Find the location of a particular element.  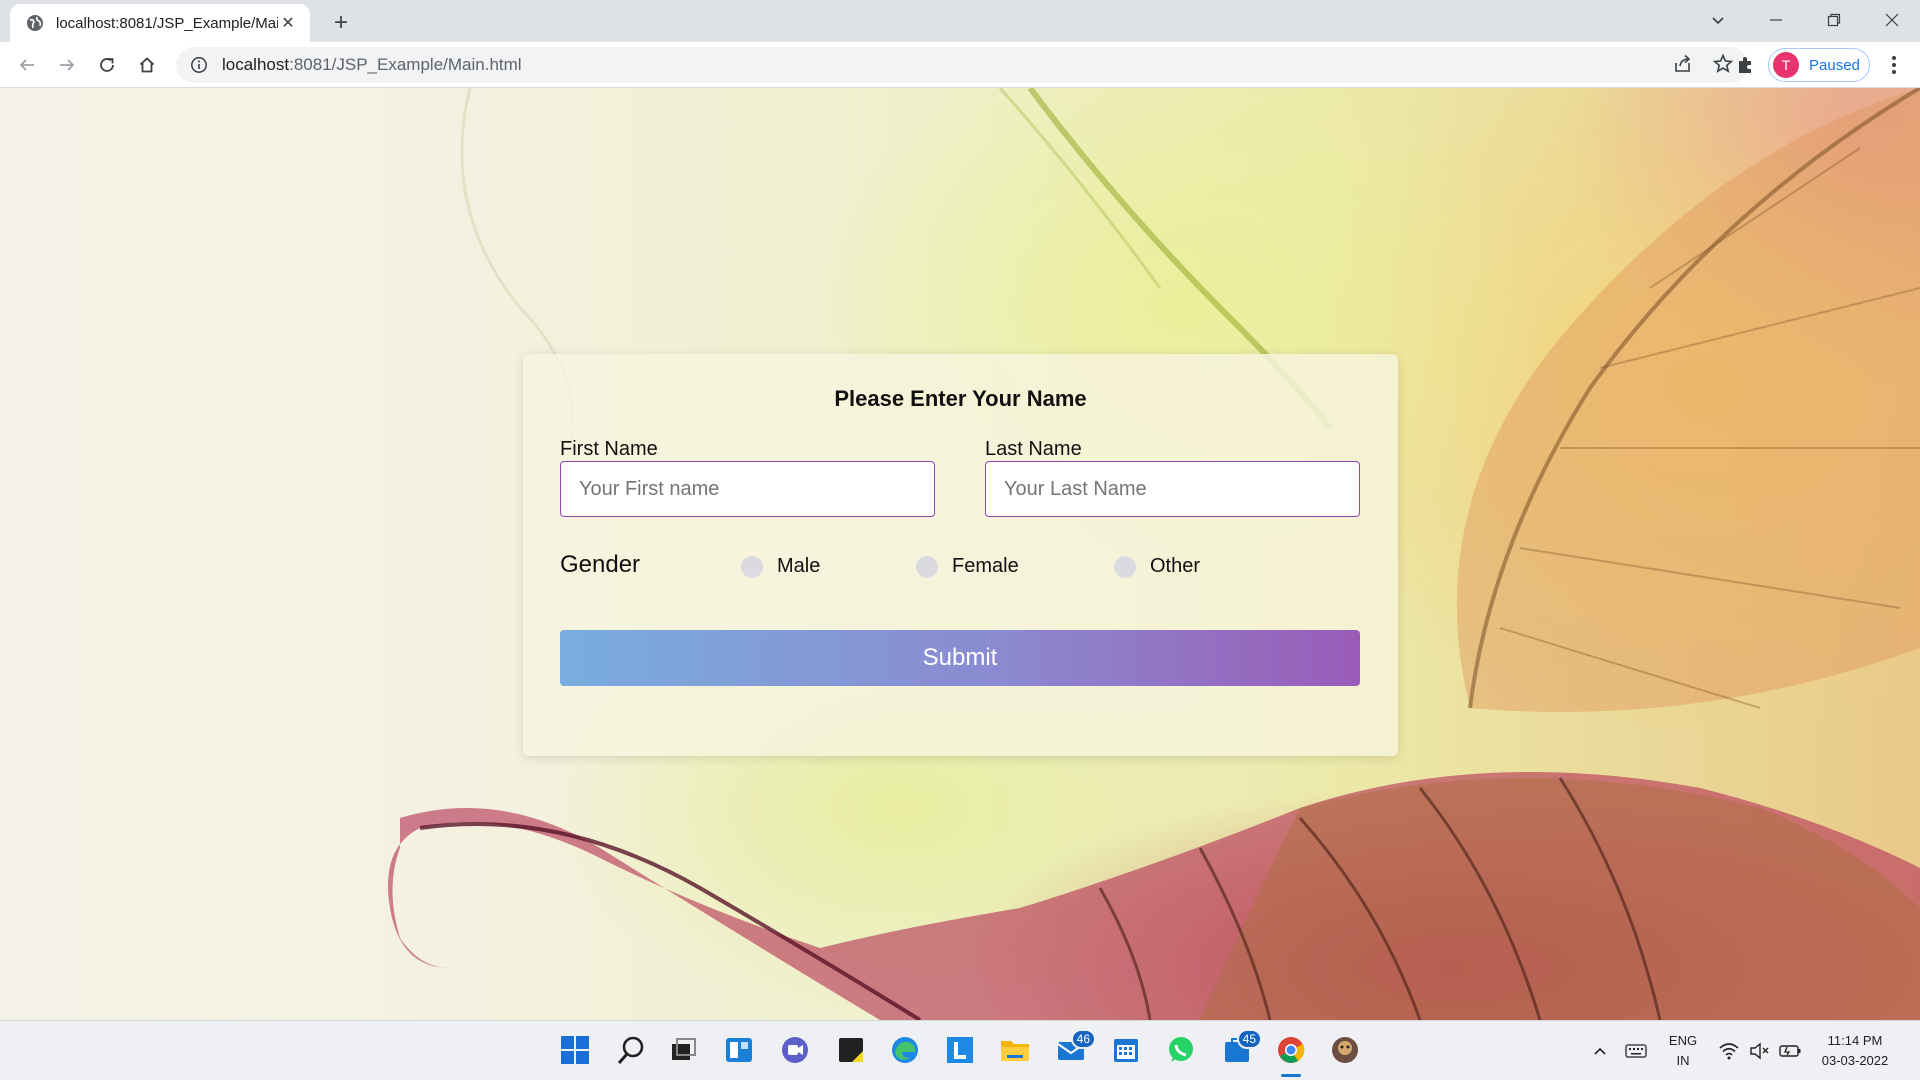

app-avatar-icon is located at coordinates (1345, 1050).